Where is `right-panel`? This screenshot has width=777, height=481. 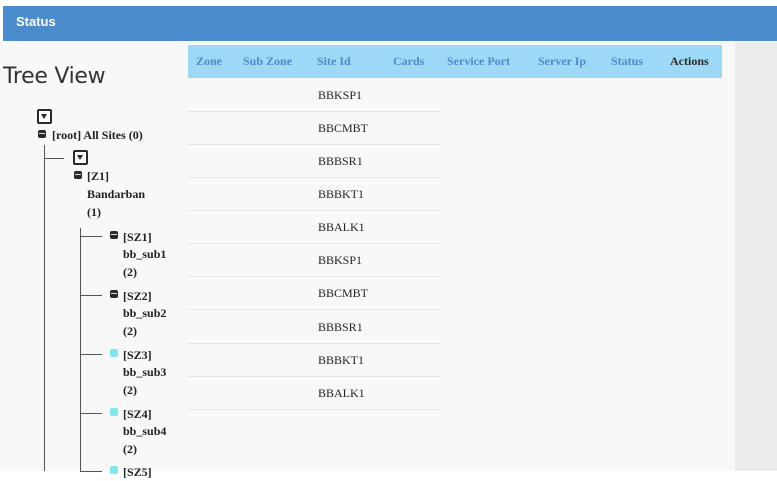 right-panel is located at coordinates (756, 256).